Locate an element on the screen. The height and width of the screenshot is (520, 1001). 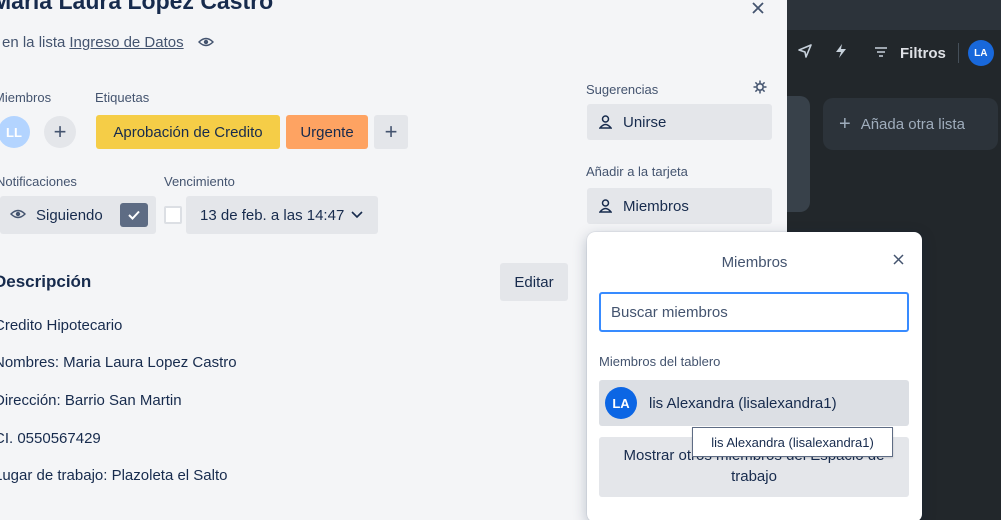
automation-bolt-icon is located at coordinates (841, 53).